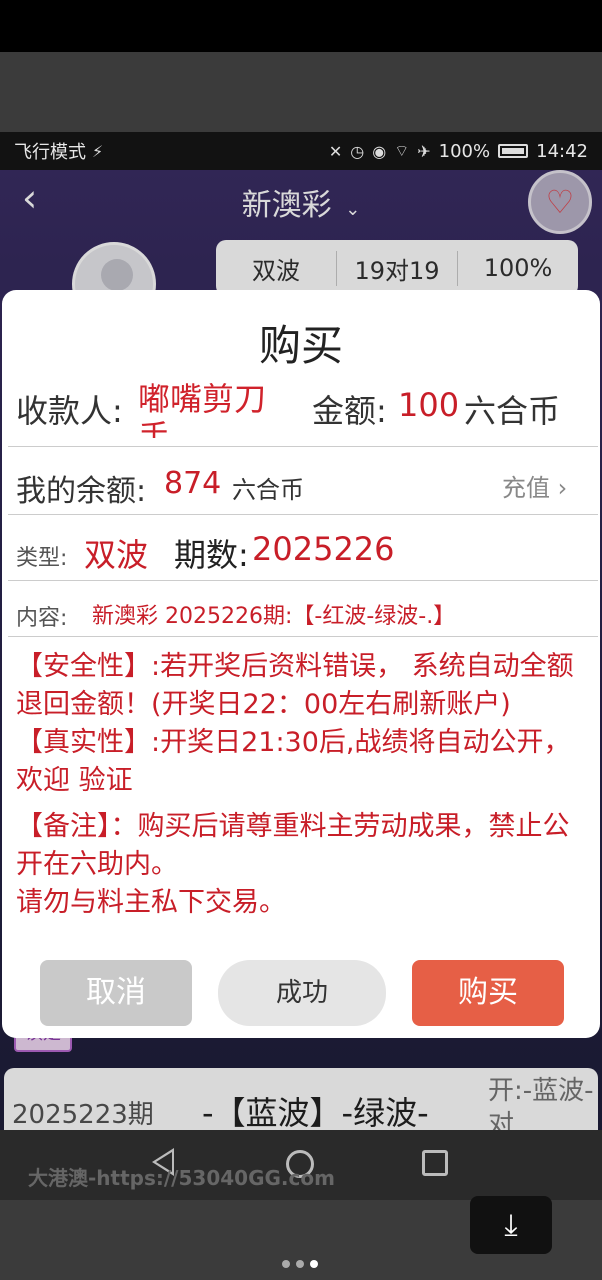  I want to click on payee-label: 收款人:, so click(69, 411).